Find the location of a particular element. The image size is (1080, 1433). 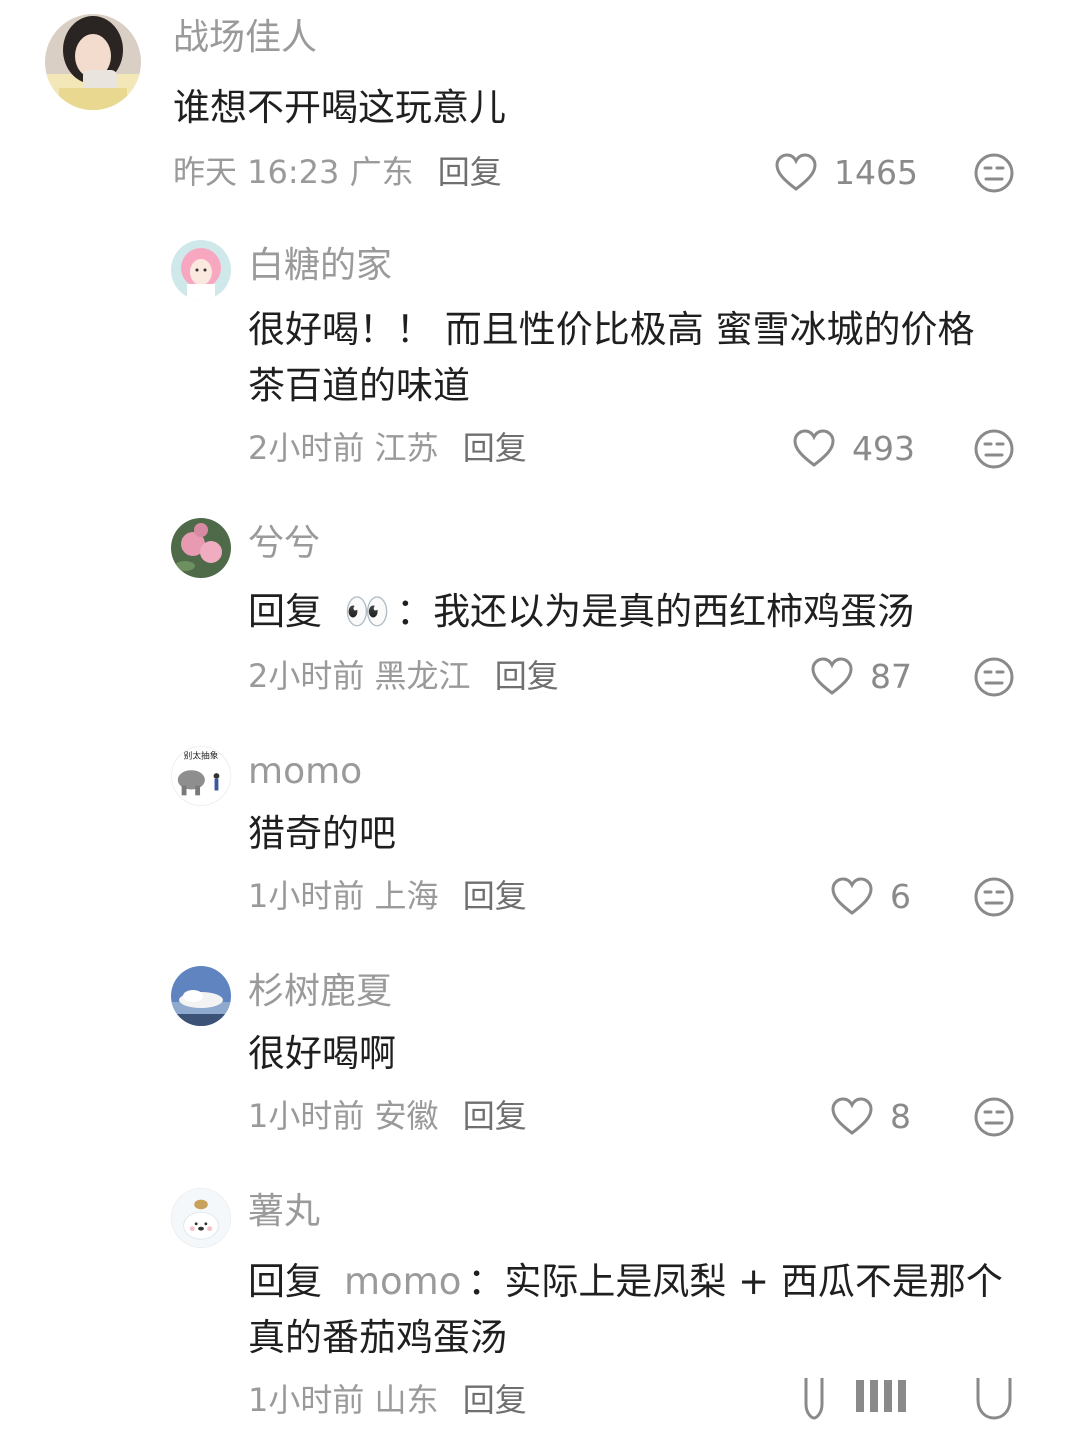

username: momo is located at coordinates (305, 772).